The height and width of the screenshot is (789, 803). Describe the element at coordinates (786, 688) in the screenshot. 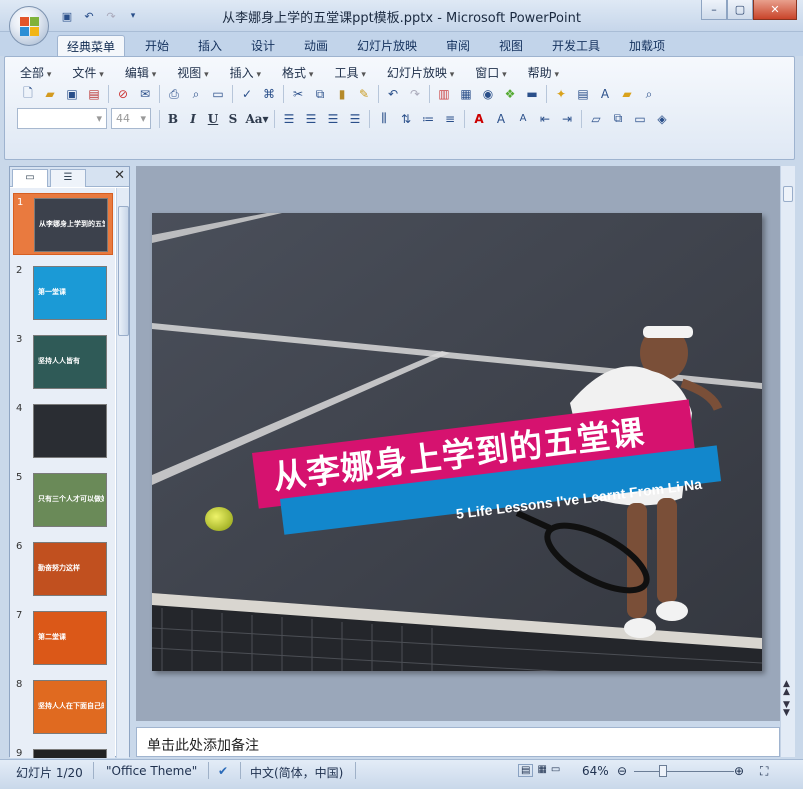

I see `prev-slide-icon: ▲ ▲` at that location.